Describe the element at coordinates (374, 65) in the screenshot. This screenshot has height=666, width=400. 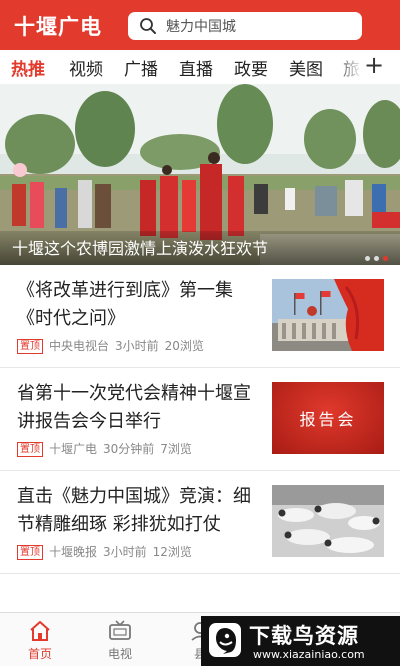
I see `add-tab-button: +` at that location.